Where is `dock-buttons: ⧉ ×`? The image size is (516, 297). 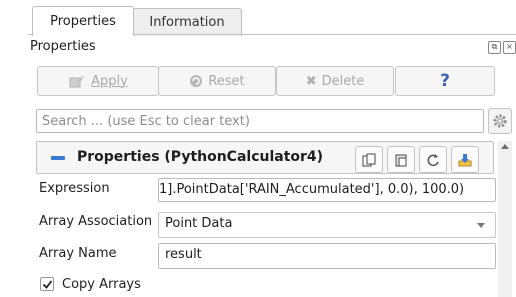
dock-buttons: ⧉ × is located at coordinates (502, 48).